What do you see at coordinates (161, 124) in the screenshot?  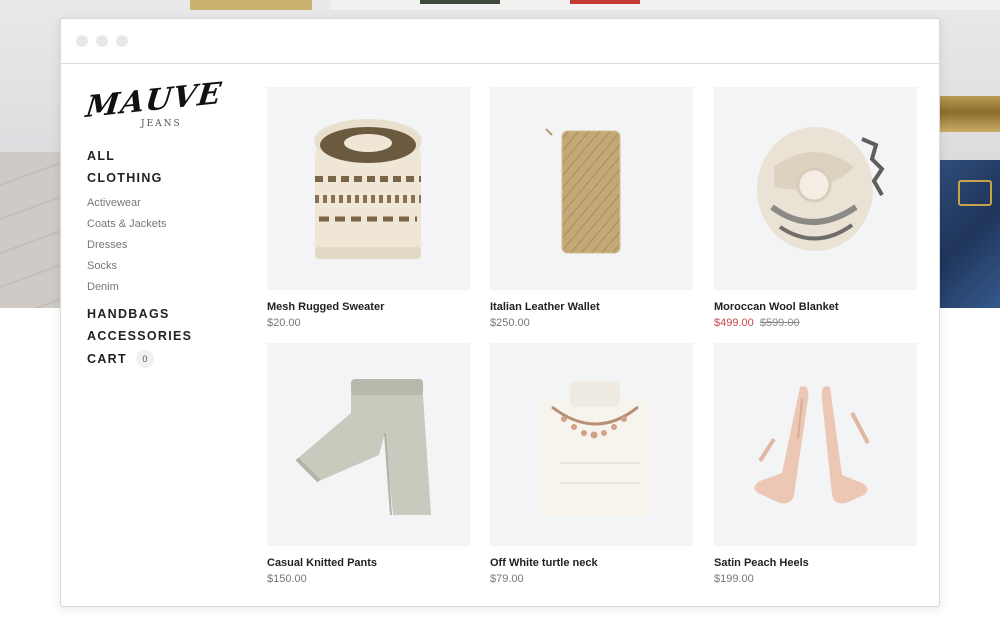 I see `logo-subtitle: JEANS` at bounding box center [161, 124].